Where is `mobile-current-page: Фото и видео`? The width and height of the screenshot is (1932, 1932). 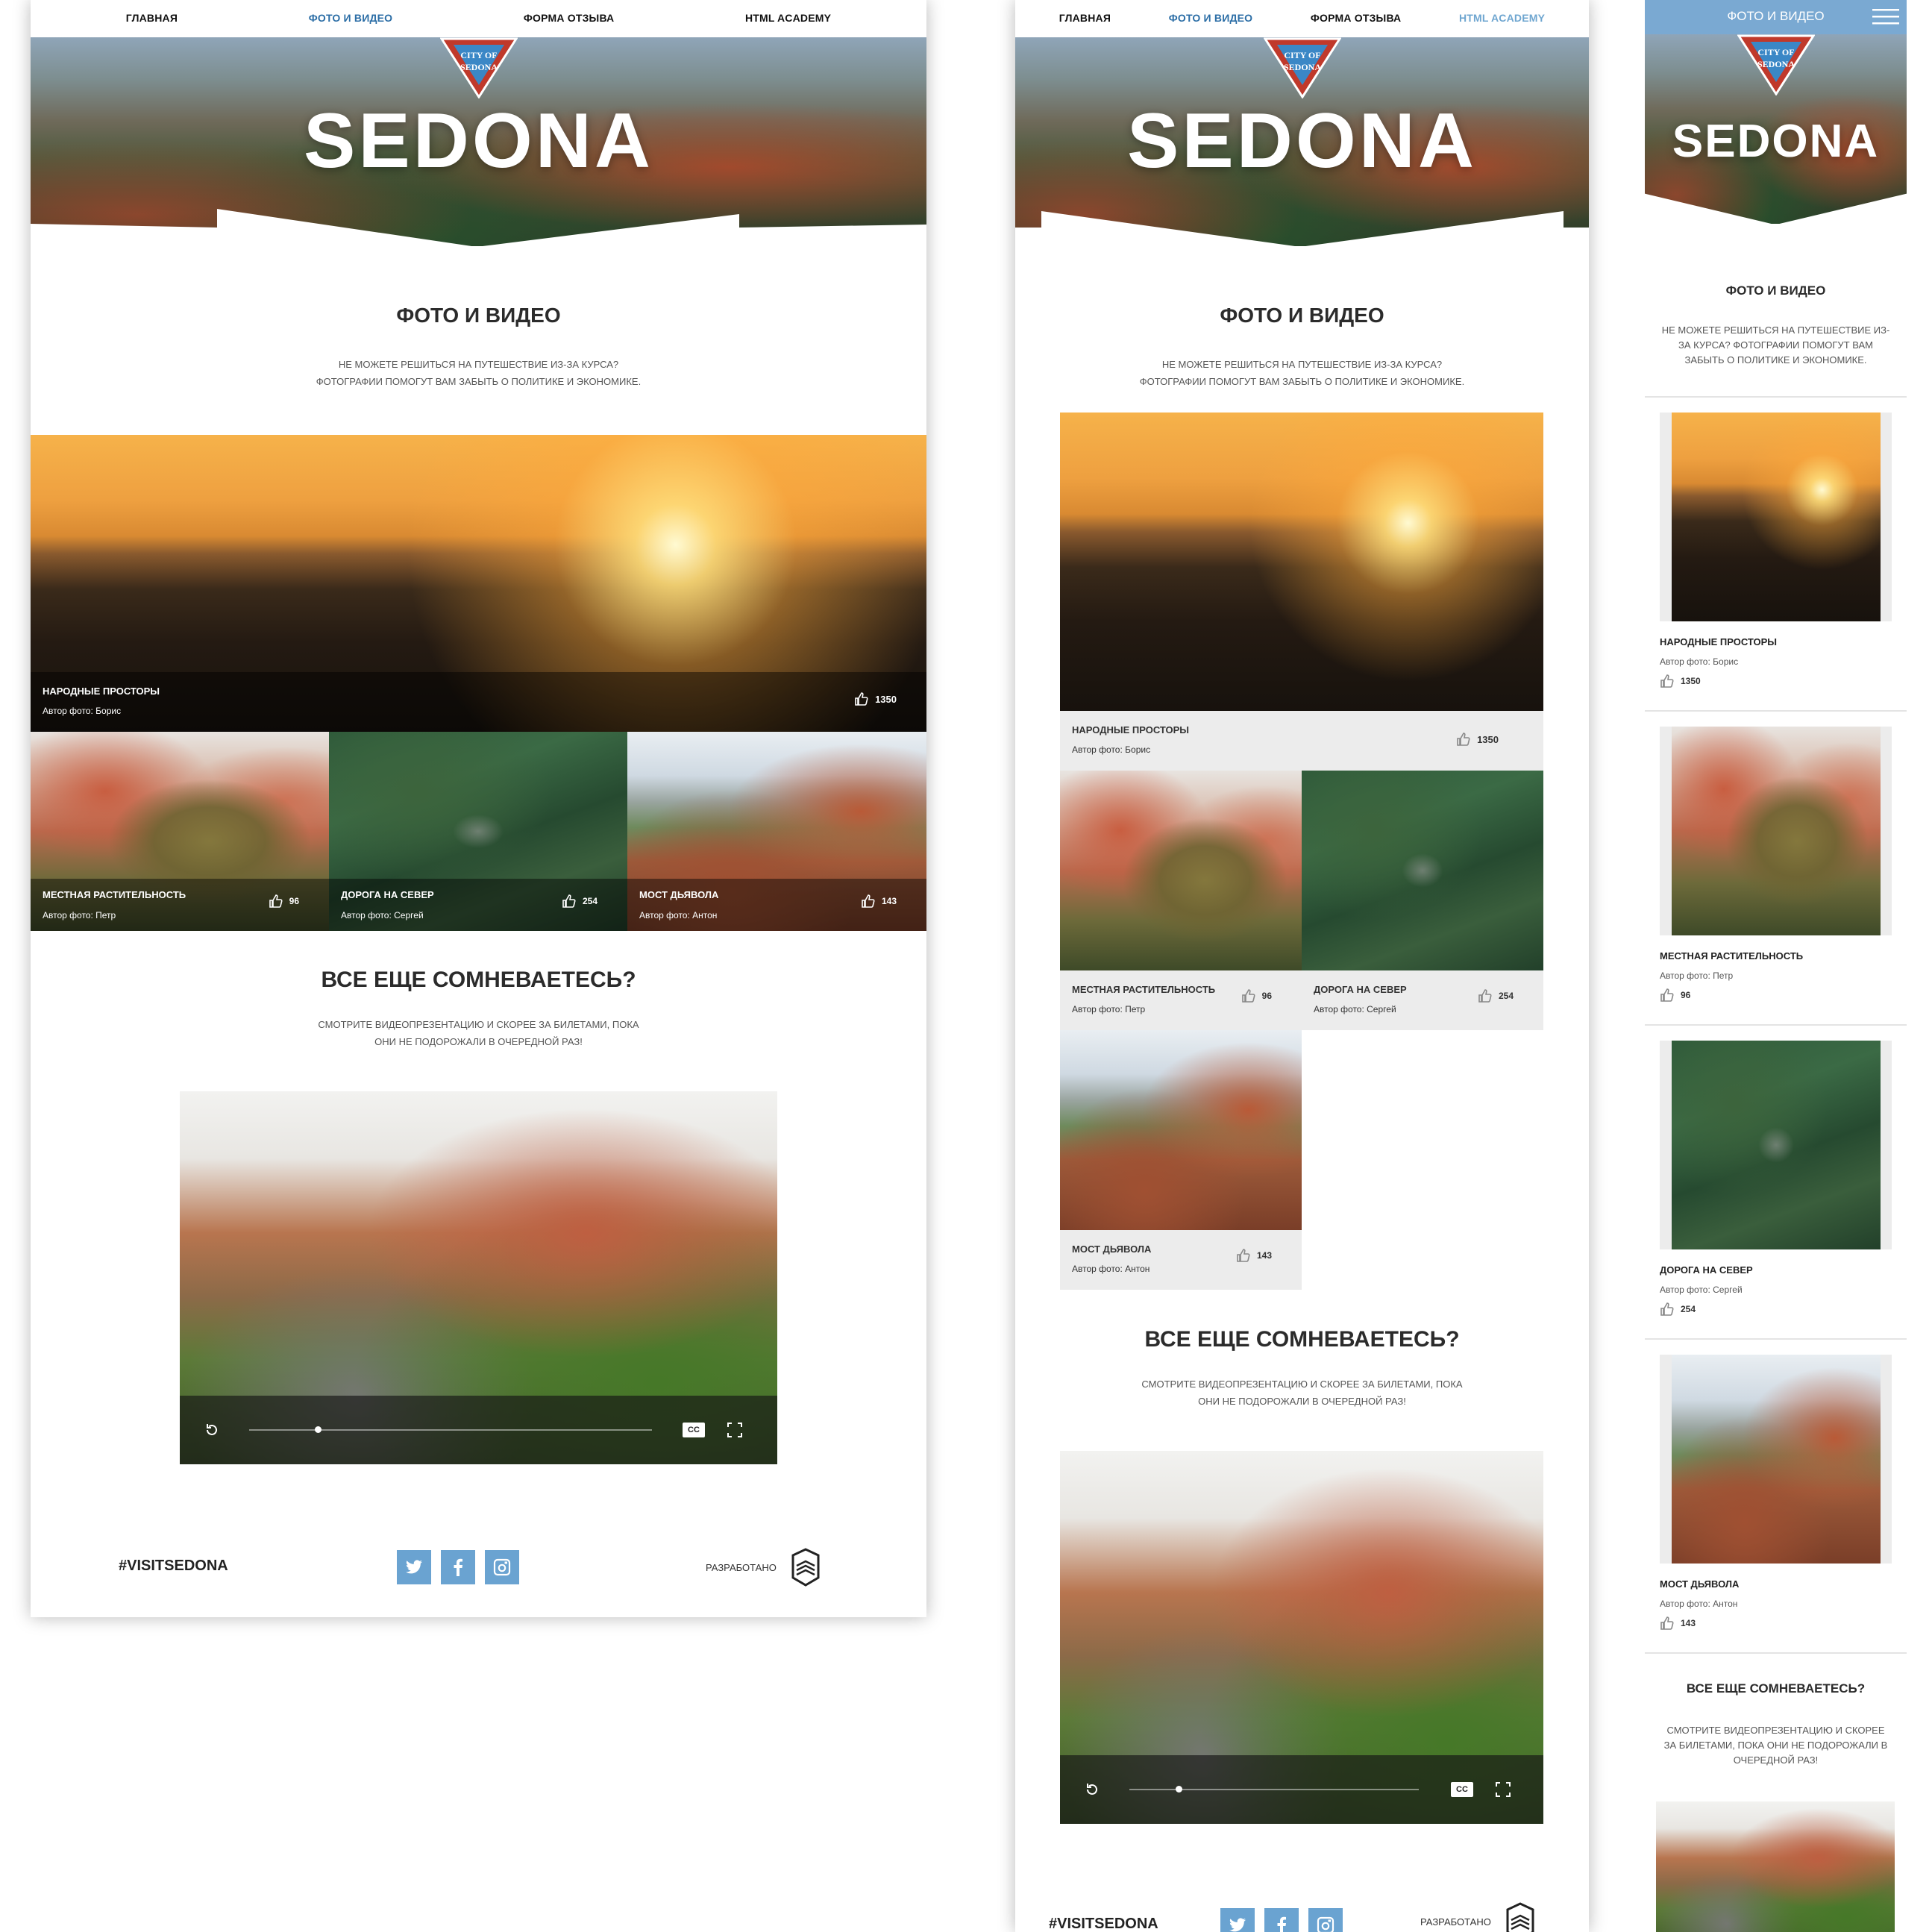
mobile-current-page: Фото и видео is located at coordinates (1776, 16).